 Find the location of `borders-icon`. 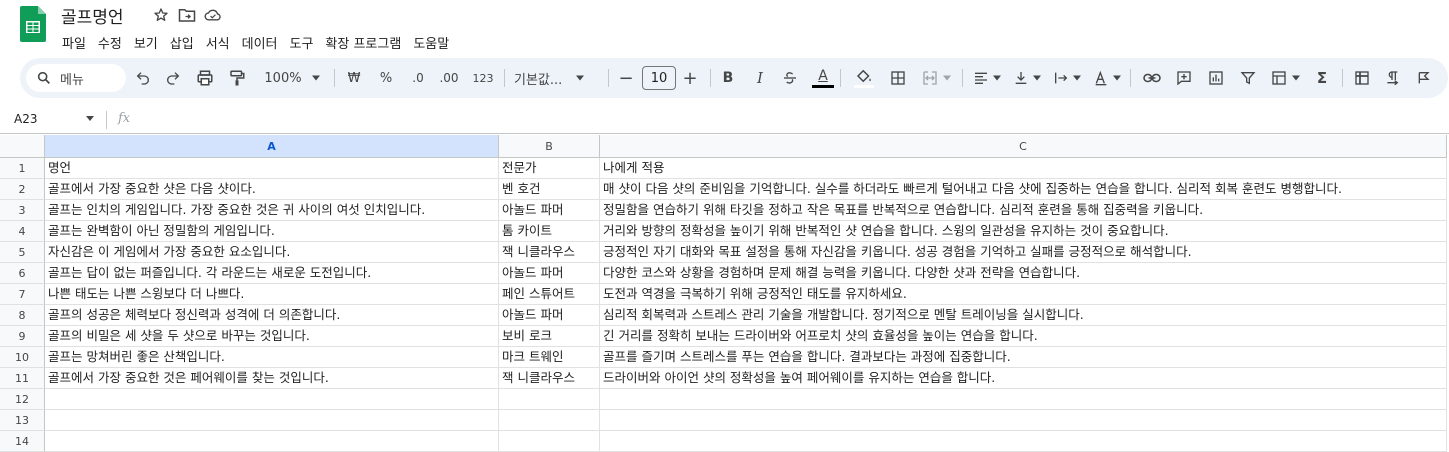

borders-icon is located at coordinates (898, 78).